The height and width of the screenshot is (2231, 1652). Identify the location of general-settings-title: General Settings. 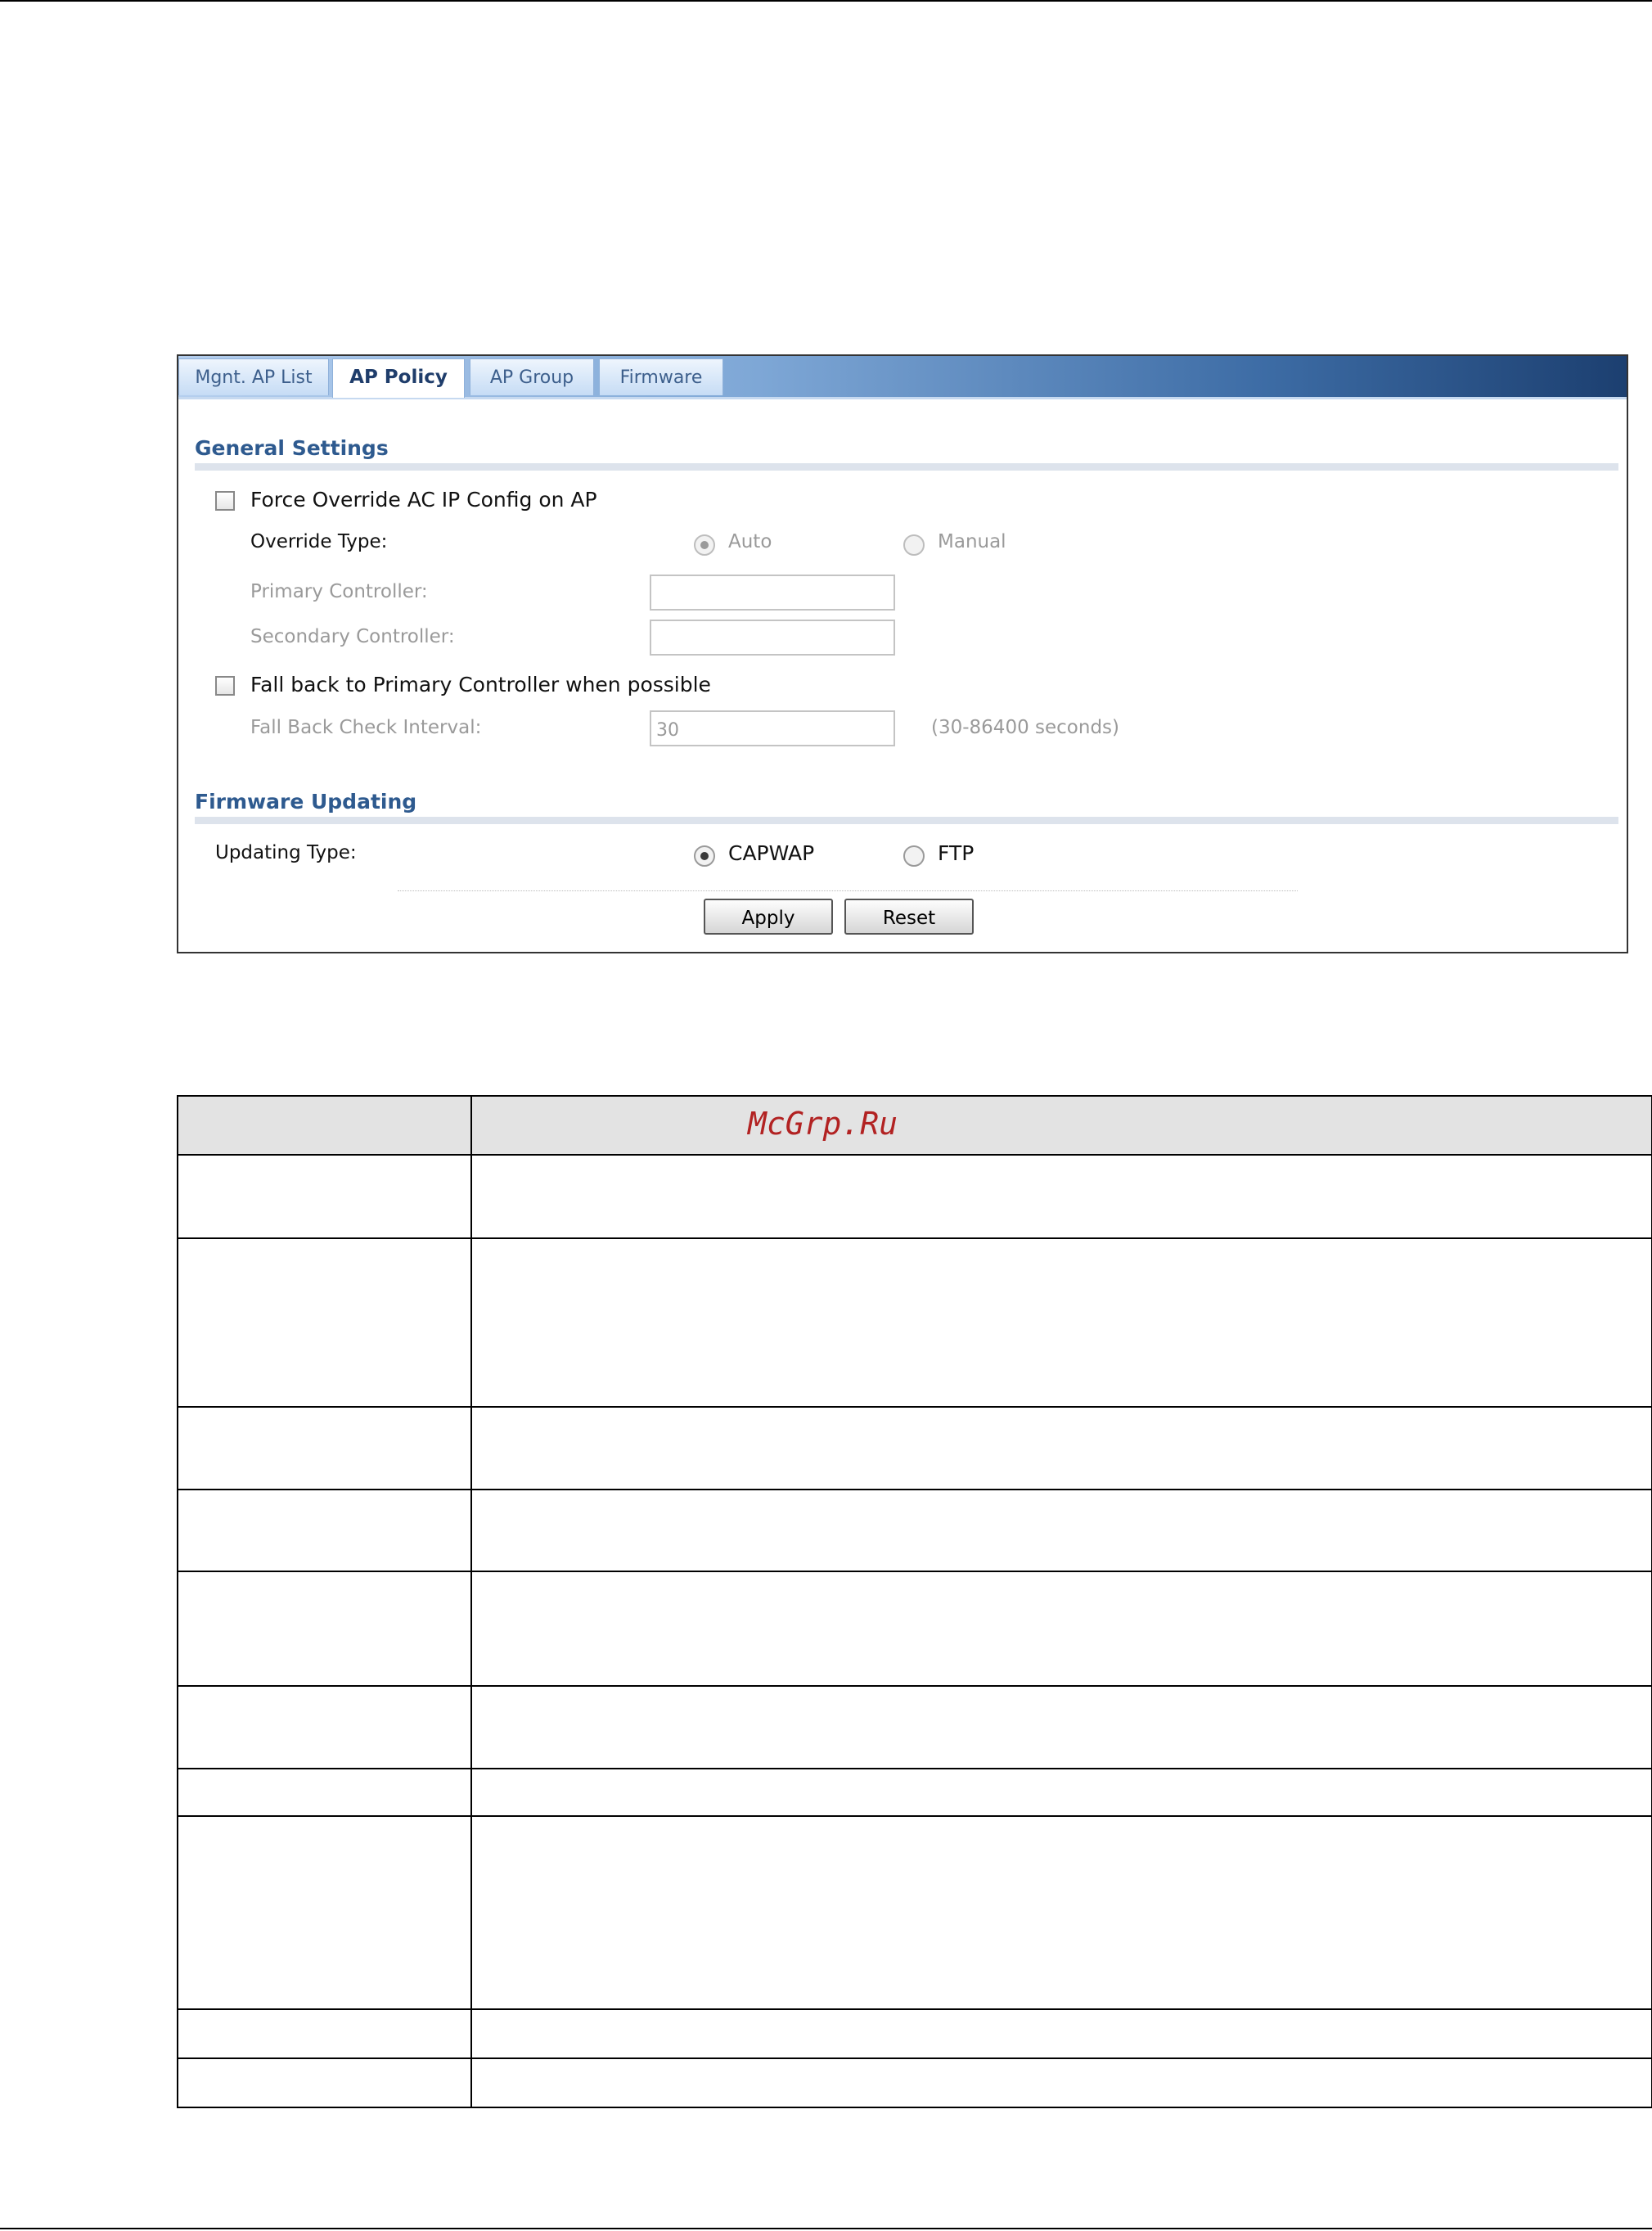
(292, 448).